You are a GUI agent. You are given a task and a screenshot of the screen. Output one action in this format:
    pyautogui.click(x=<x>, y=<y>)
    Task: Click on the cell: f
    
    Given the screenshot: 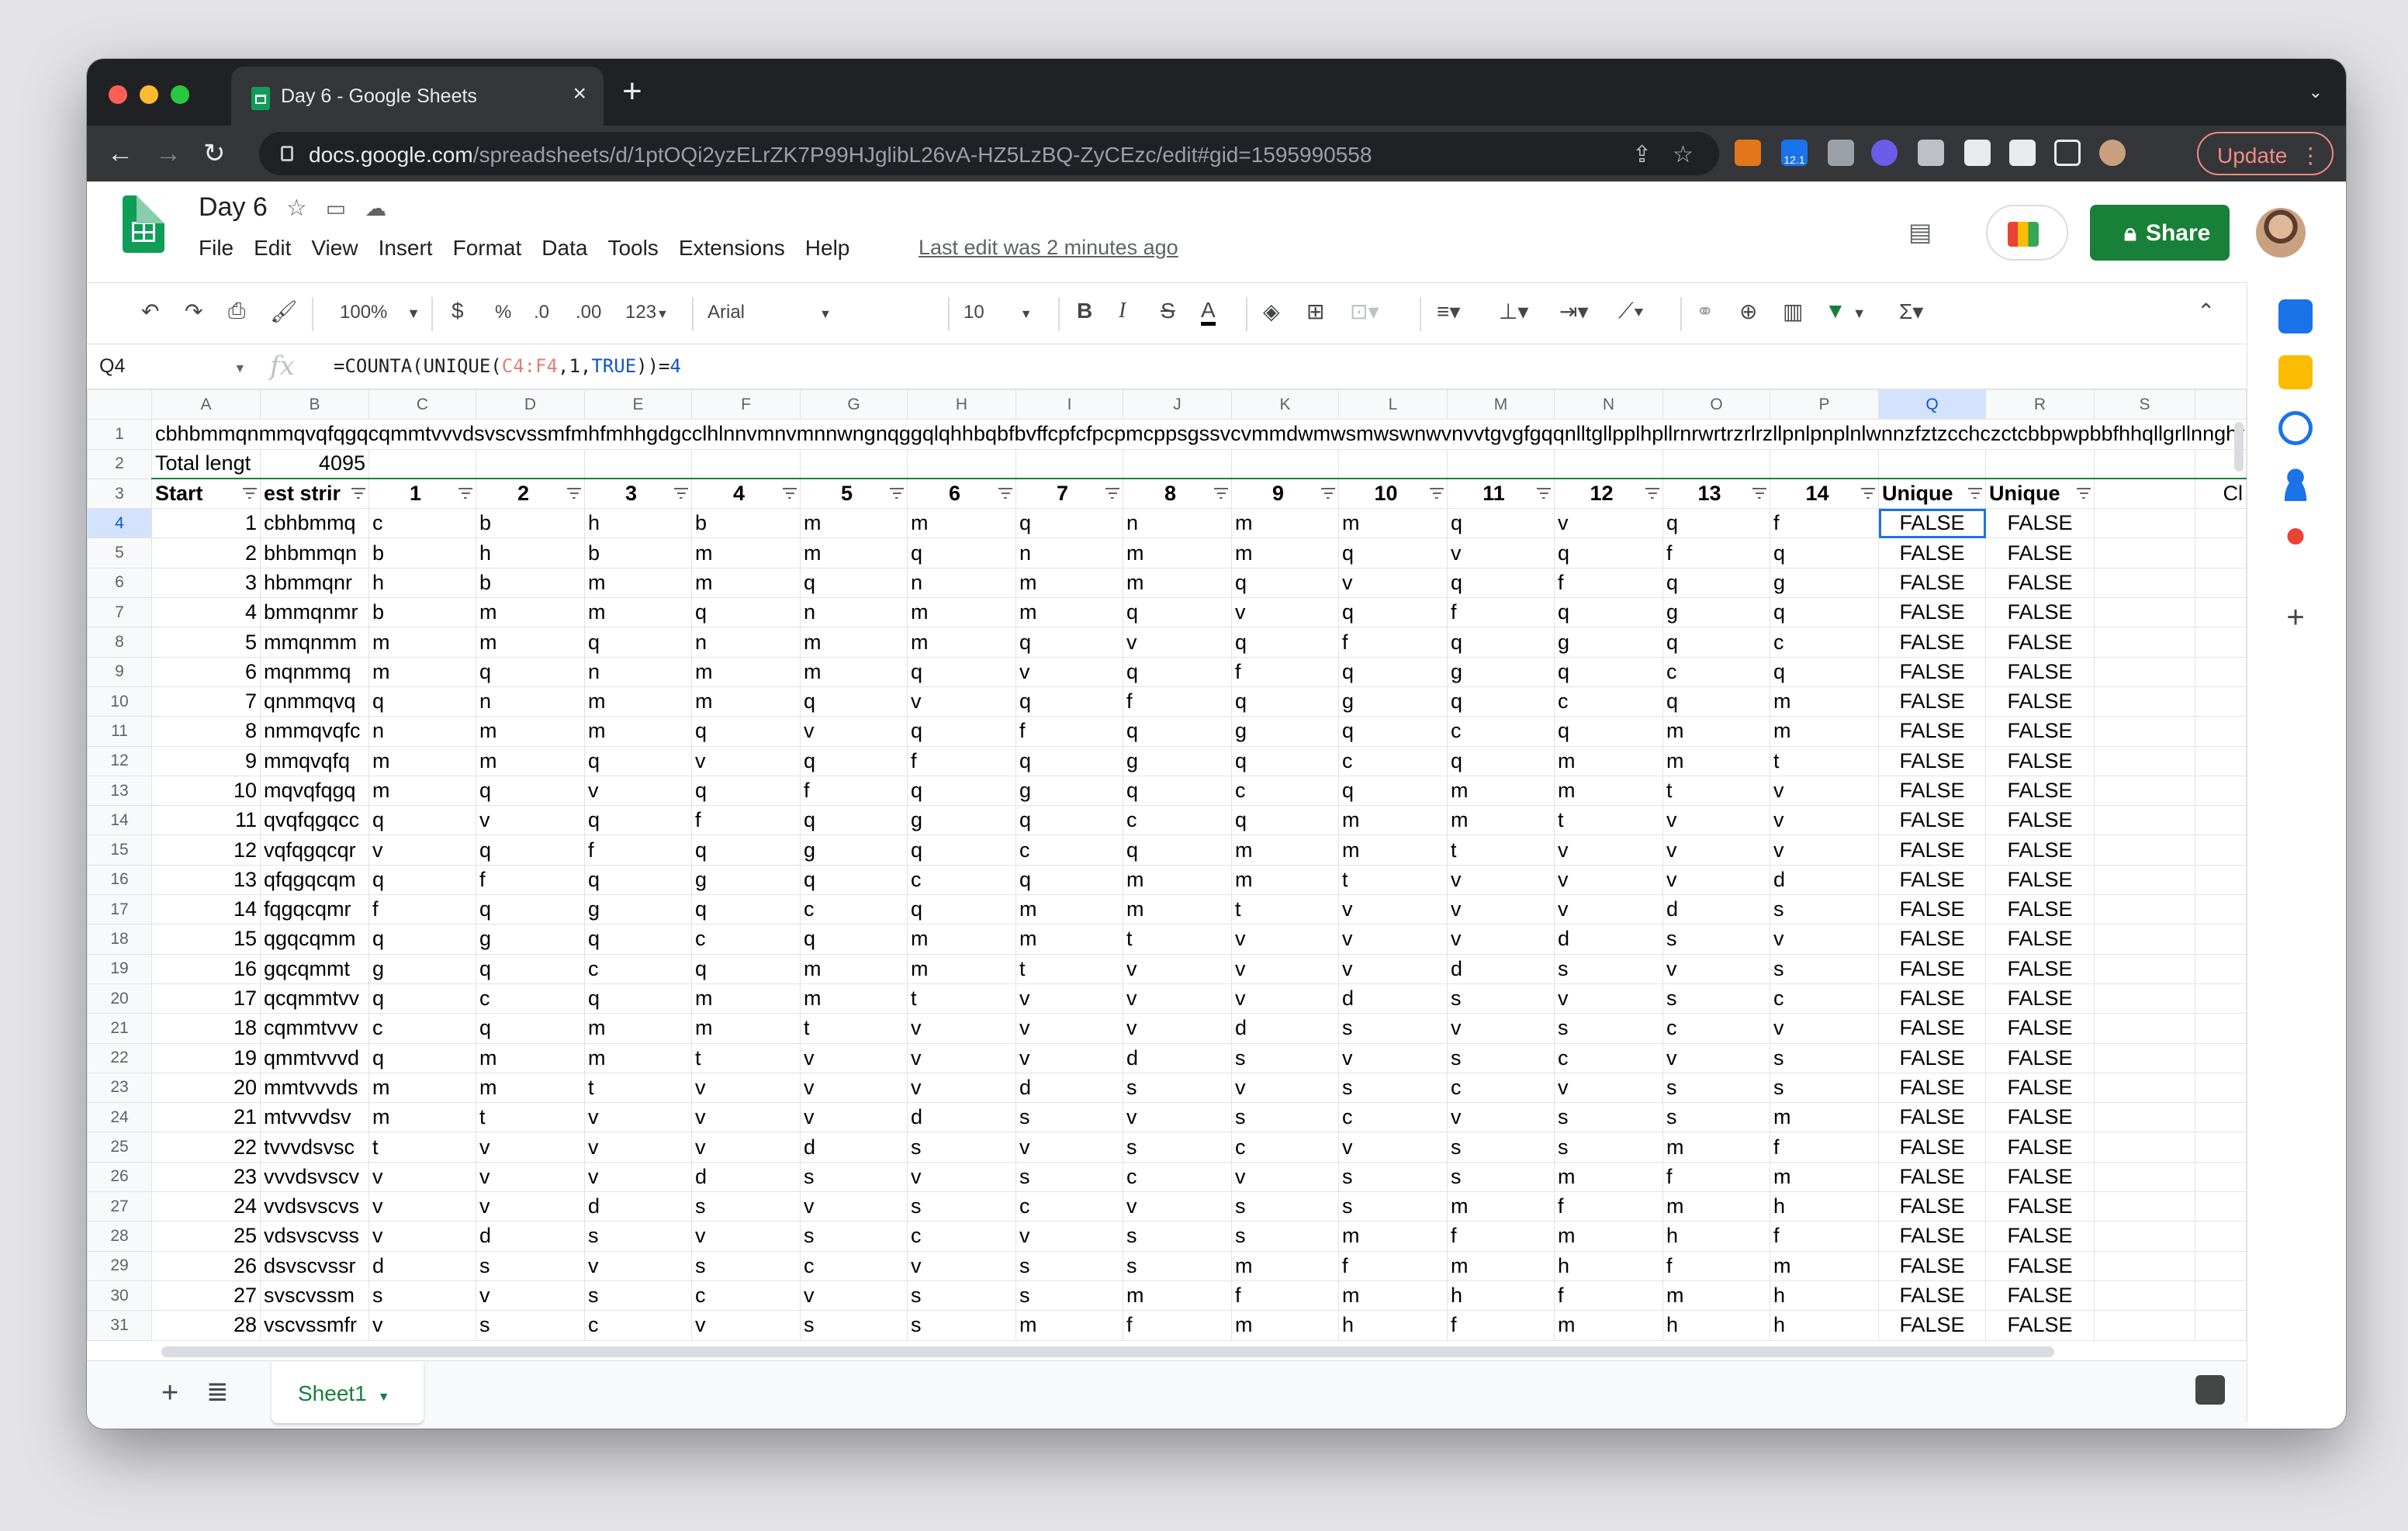 What is the action you would take?
    pyautogui.click(x=1716, y=553)
    